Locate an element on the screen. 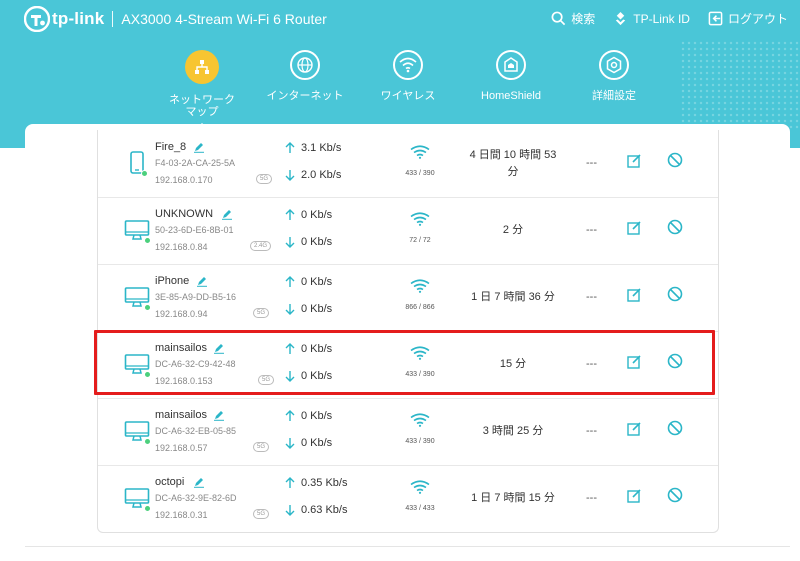  connection-time-value: 2 分 is located at coordinates (513, 230).